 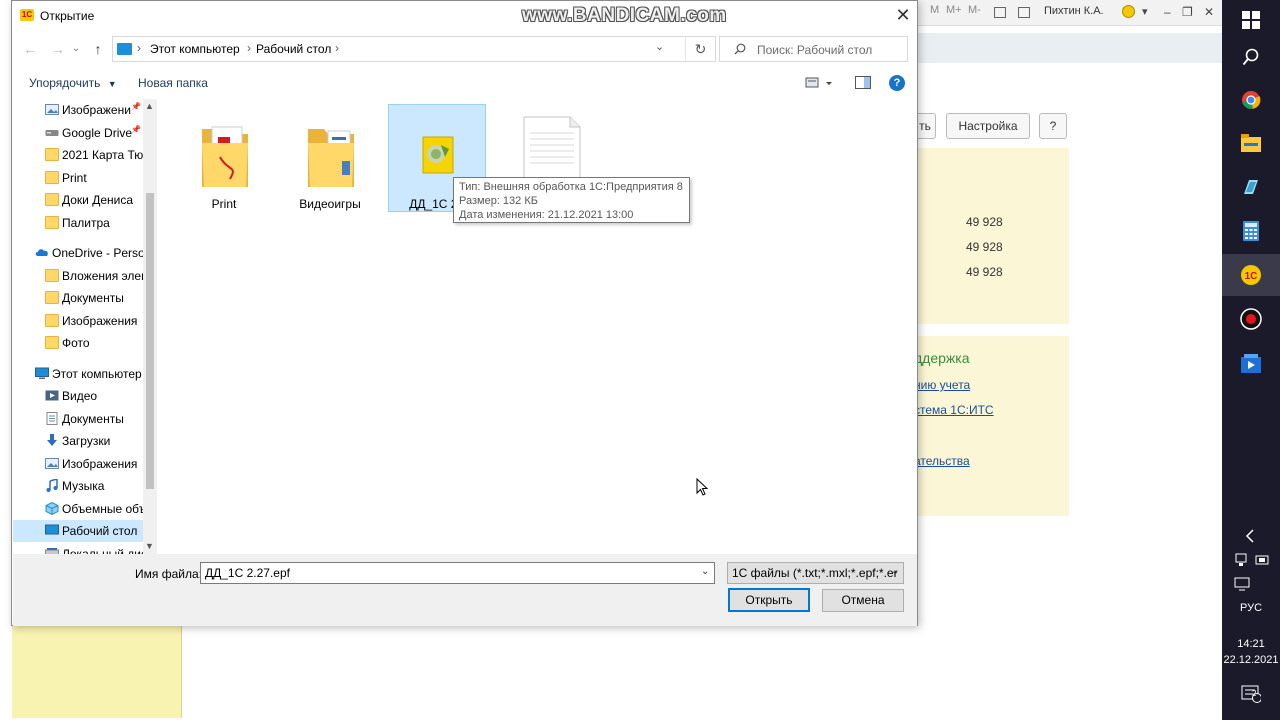 What do you see at coordinates (863, 83) in the screenshot?
I see `preview-pane-button` at bounding box center [863, 83].